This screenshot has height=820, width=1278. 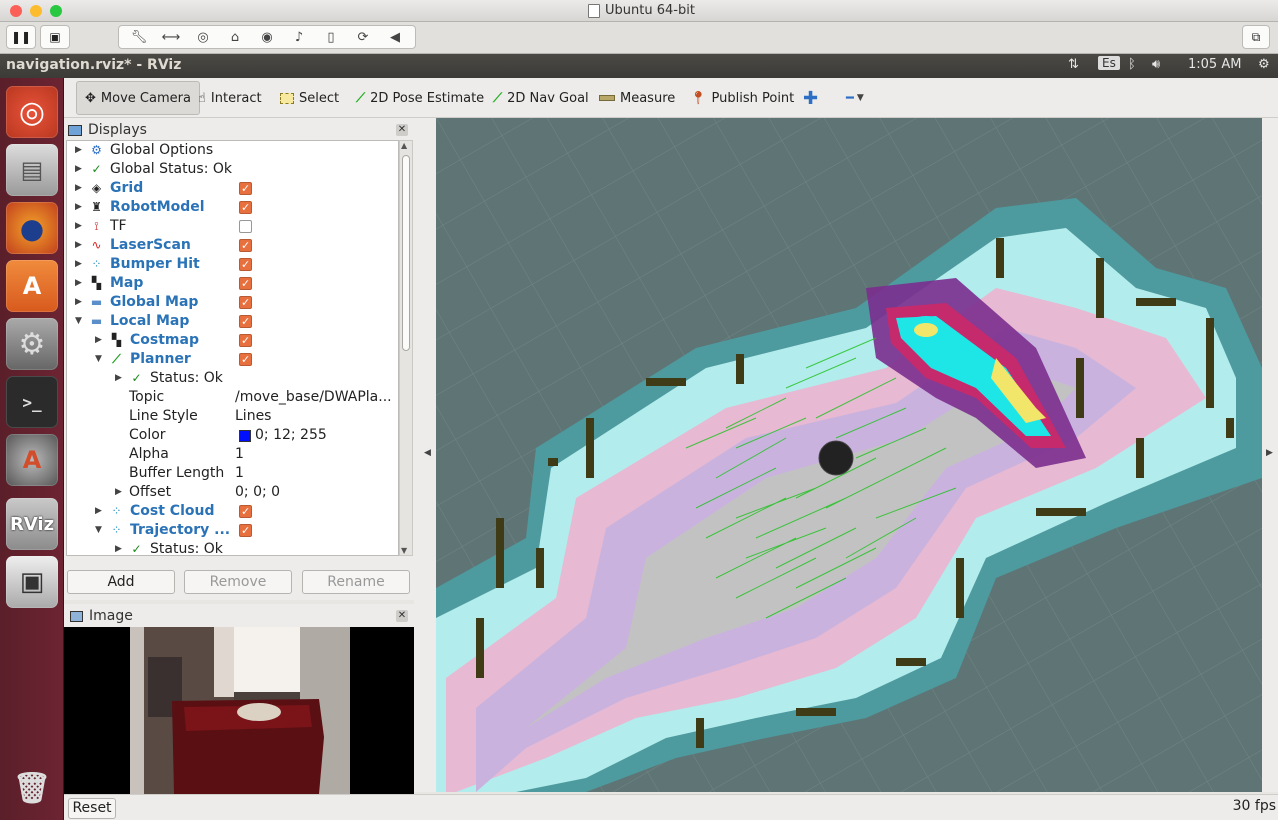 I want to click on tree-row-global-map: ▶ ▬ Global Map, so click(x=232, y=302).